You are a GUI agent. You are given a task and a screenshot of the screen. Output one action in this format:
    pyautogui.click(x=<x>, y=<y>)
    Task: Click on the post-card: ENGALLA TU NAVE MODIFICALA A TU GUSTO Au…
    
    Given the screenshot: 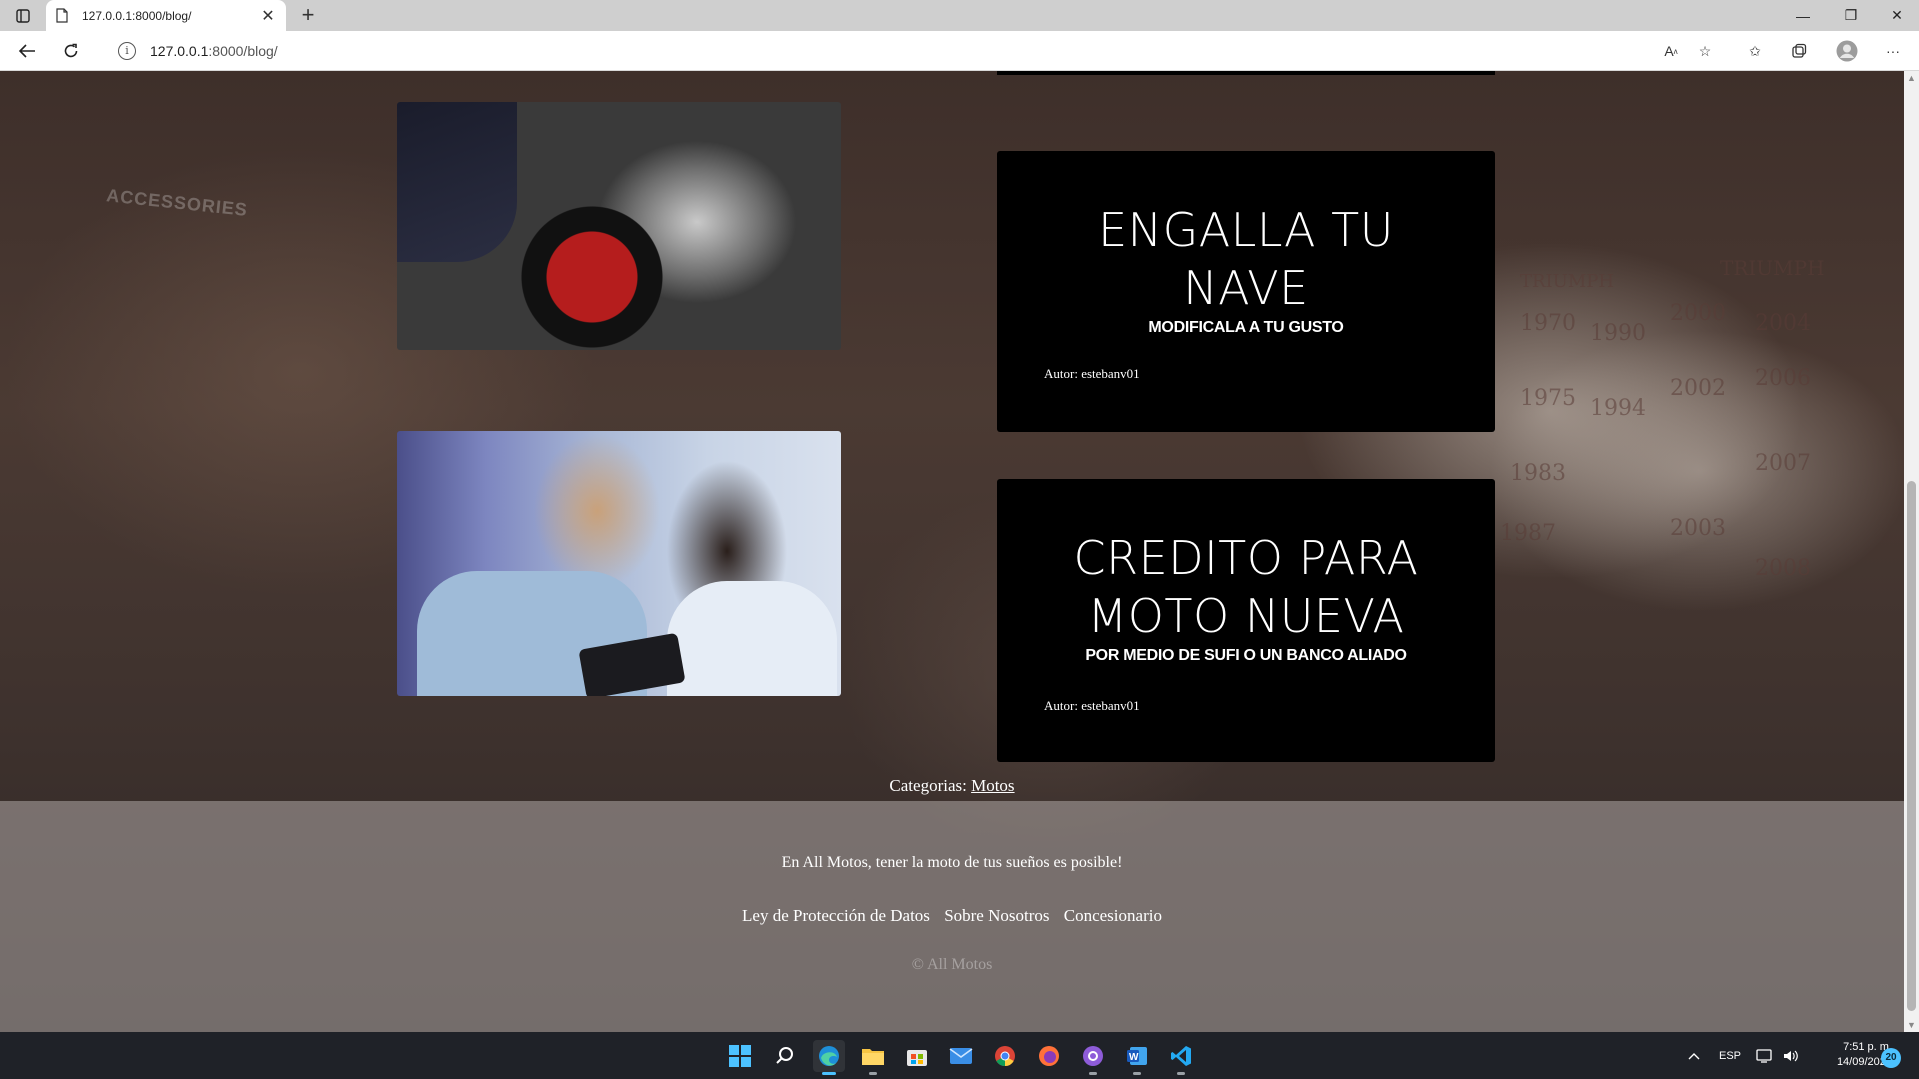 What is the action you would take?
    pyautogui.click(x=1246, y=291)
    